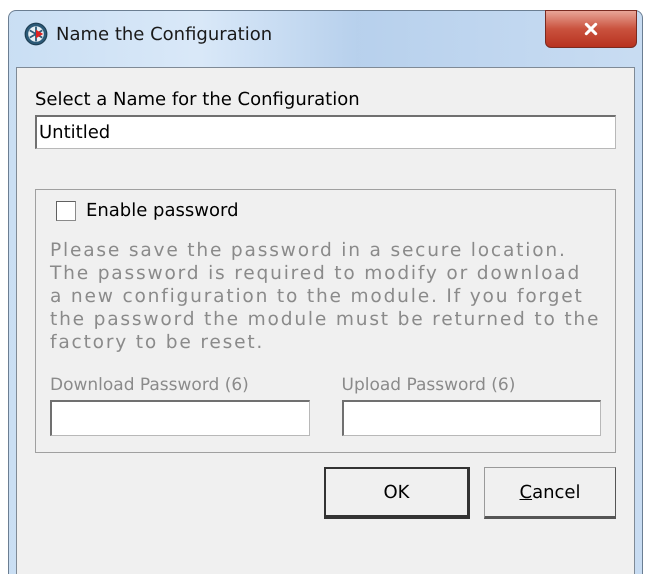 Image resolution: width=649 pixels, height=574 pixels. I want to click on snowflake-icon, so click(36, 34).